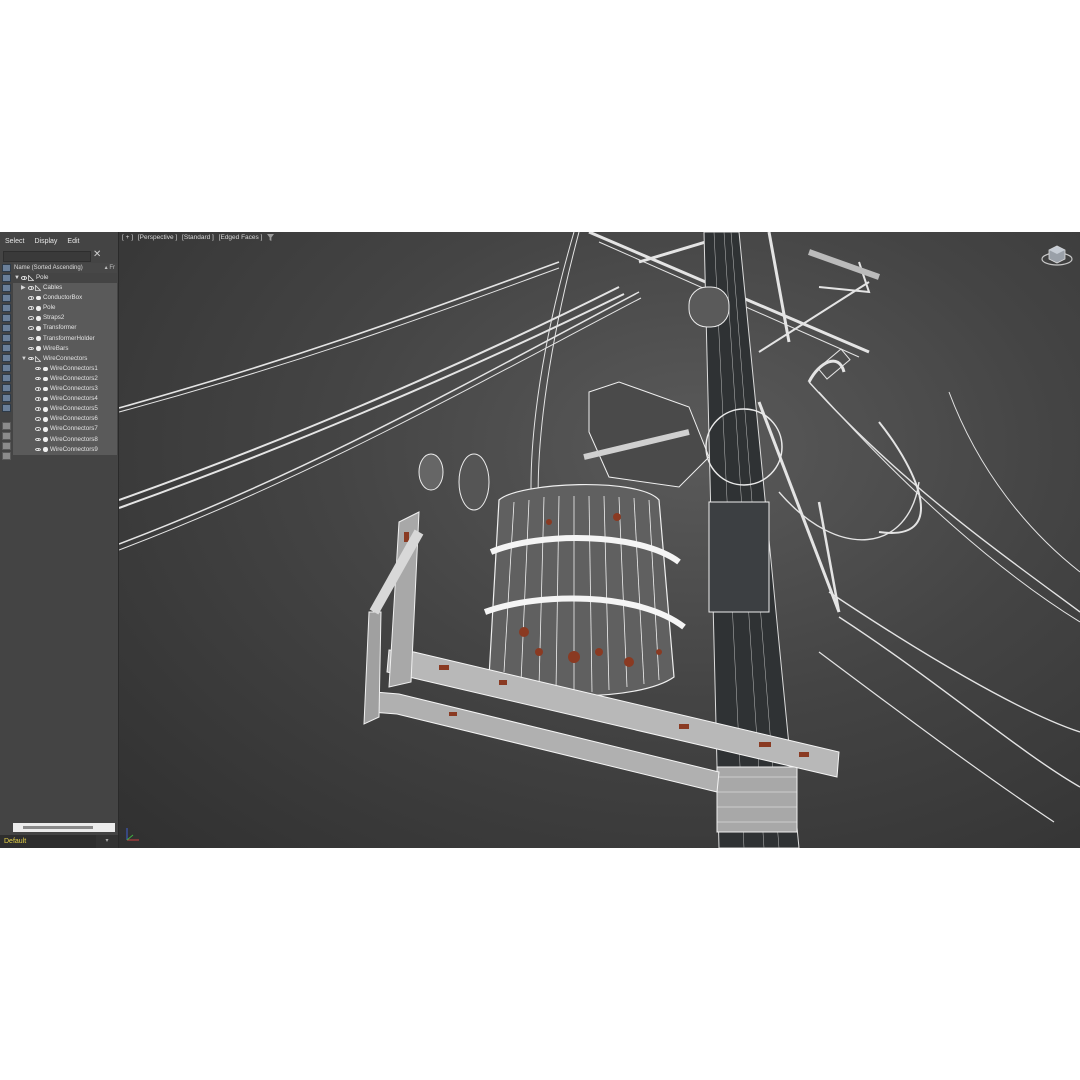 The height and width of the screenshot is (1080, 1080). What do you see at coordinates (6, 338) in the screenshot?
I see `helper-icon` at bounding box center [6, 338].